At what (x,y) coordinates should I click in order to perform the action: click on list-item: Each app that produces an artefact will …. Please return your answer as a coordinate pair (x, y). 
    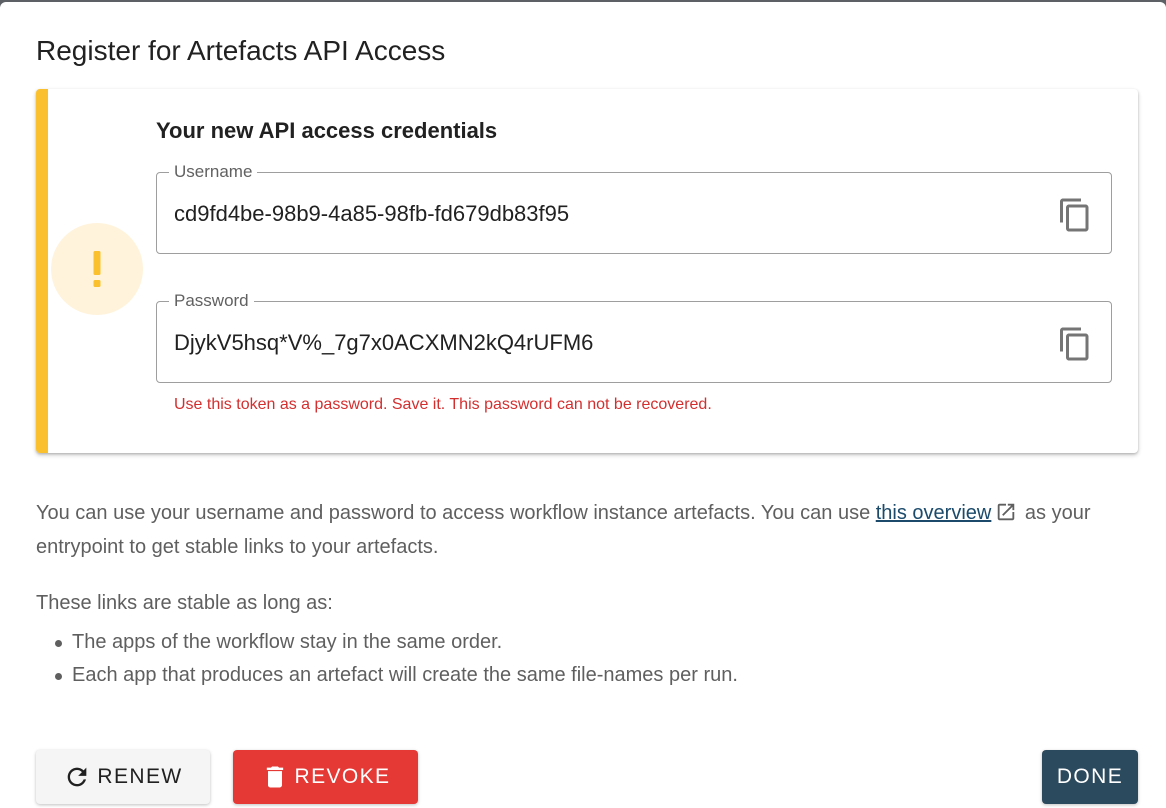
    Looking at the image, I should click on (387, 675).